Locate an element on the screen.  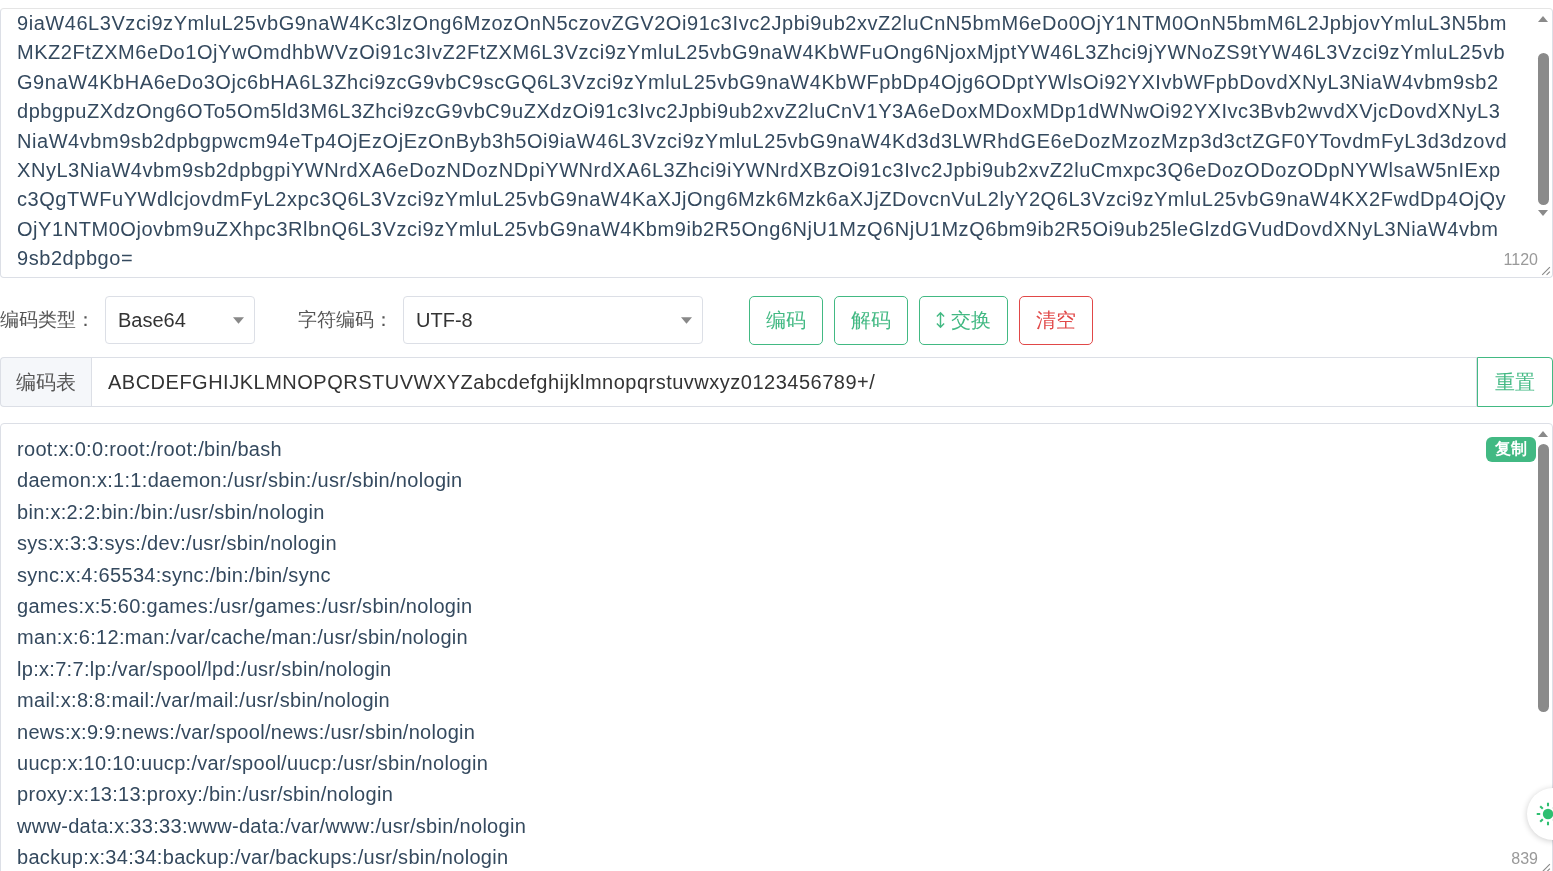
text-line: mail:x:8:8:mail:/var/mail:/usr/sbin/nologin is located at coordinates (204, 701).